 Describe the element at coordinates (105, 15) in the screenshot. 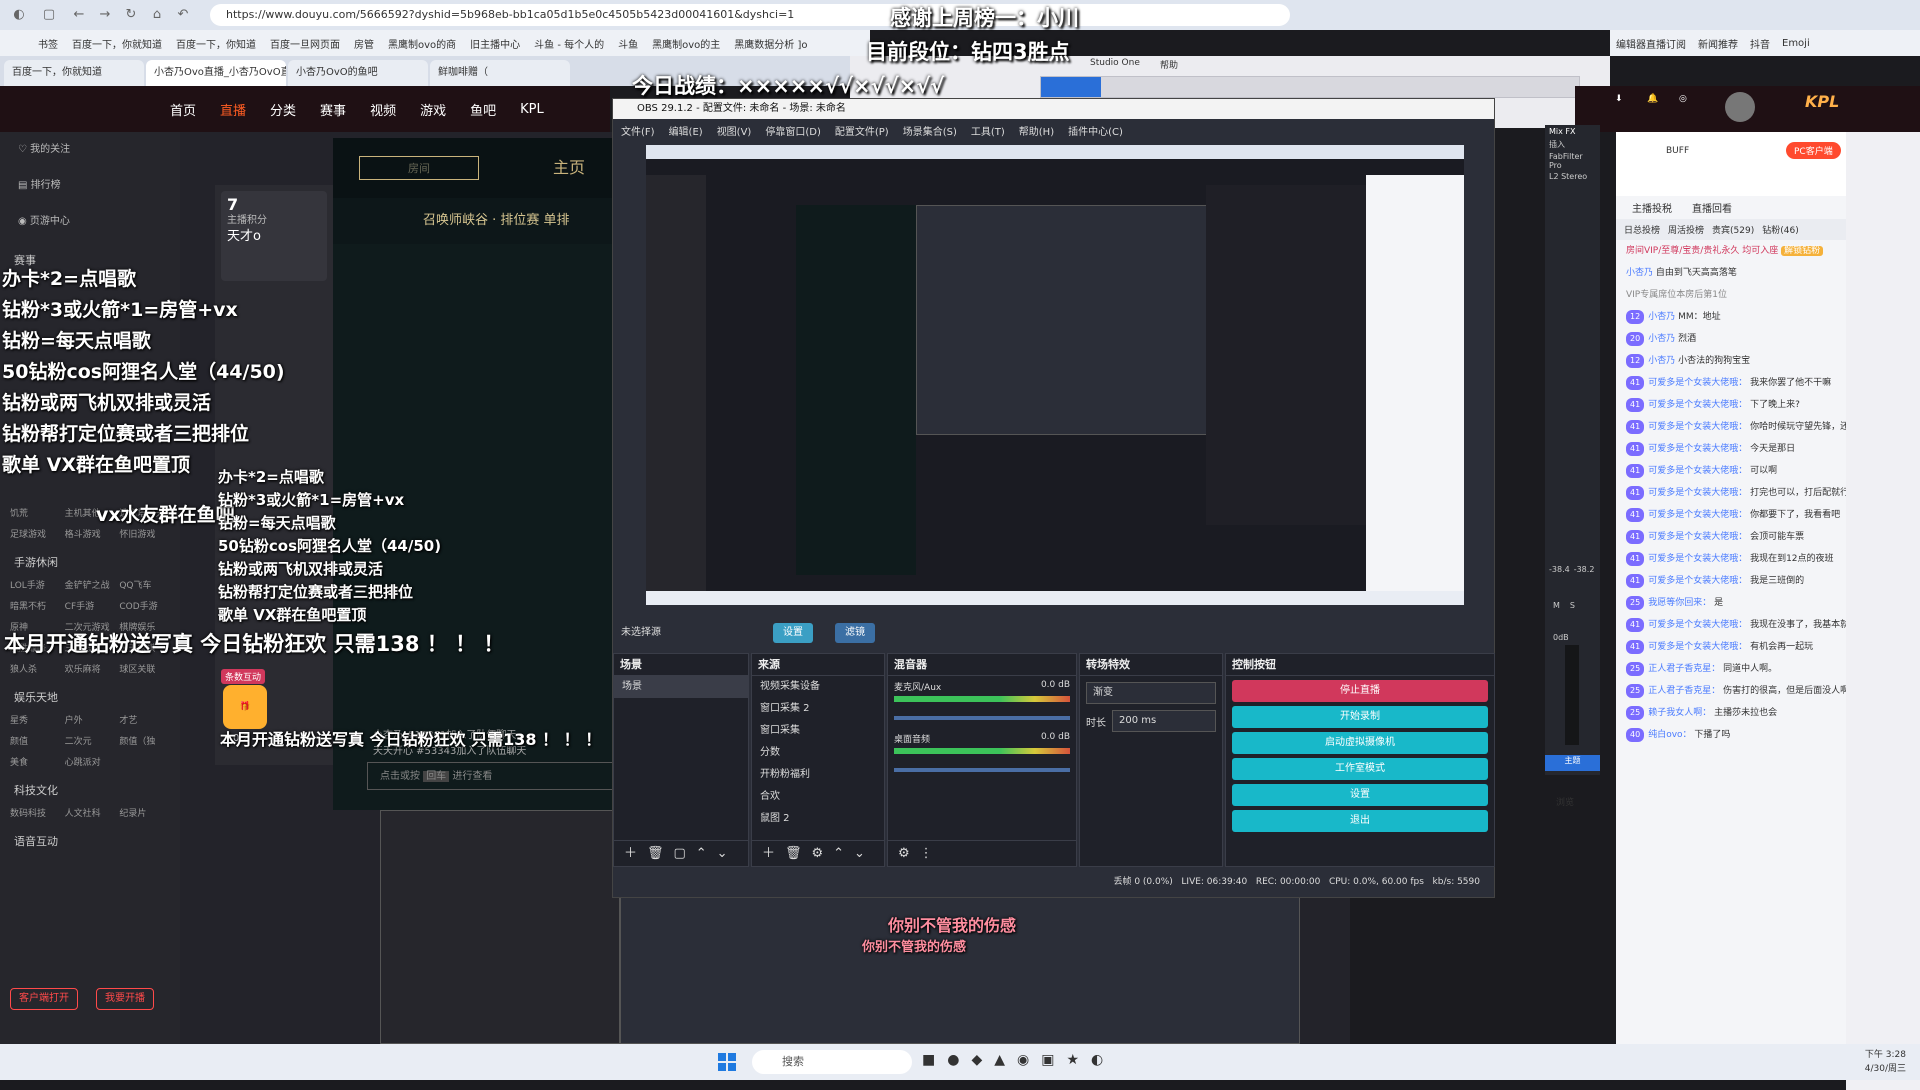

I see `forward-icon: →` at that location.